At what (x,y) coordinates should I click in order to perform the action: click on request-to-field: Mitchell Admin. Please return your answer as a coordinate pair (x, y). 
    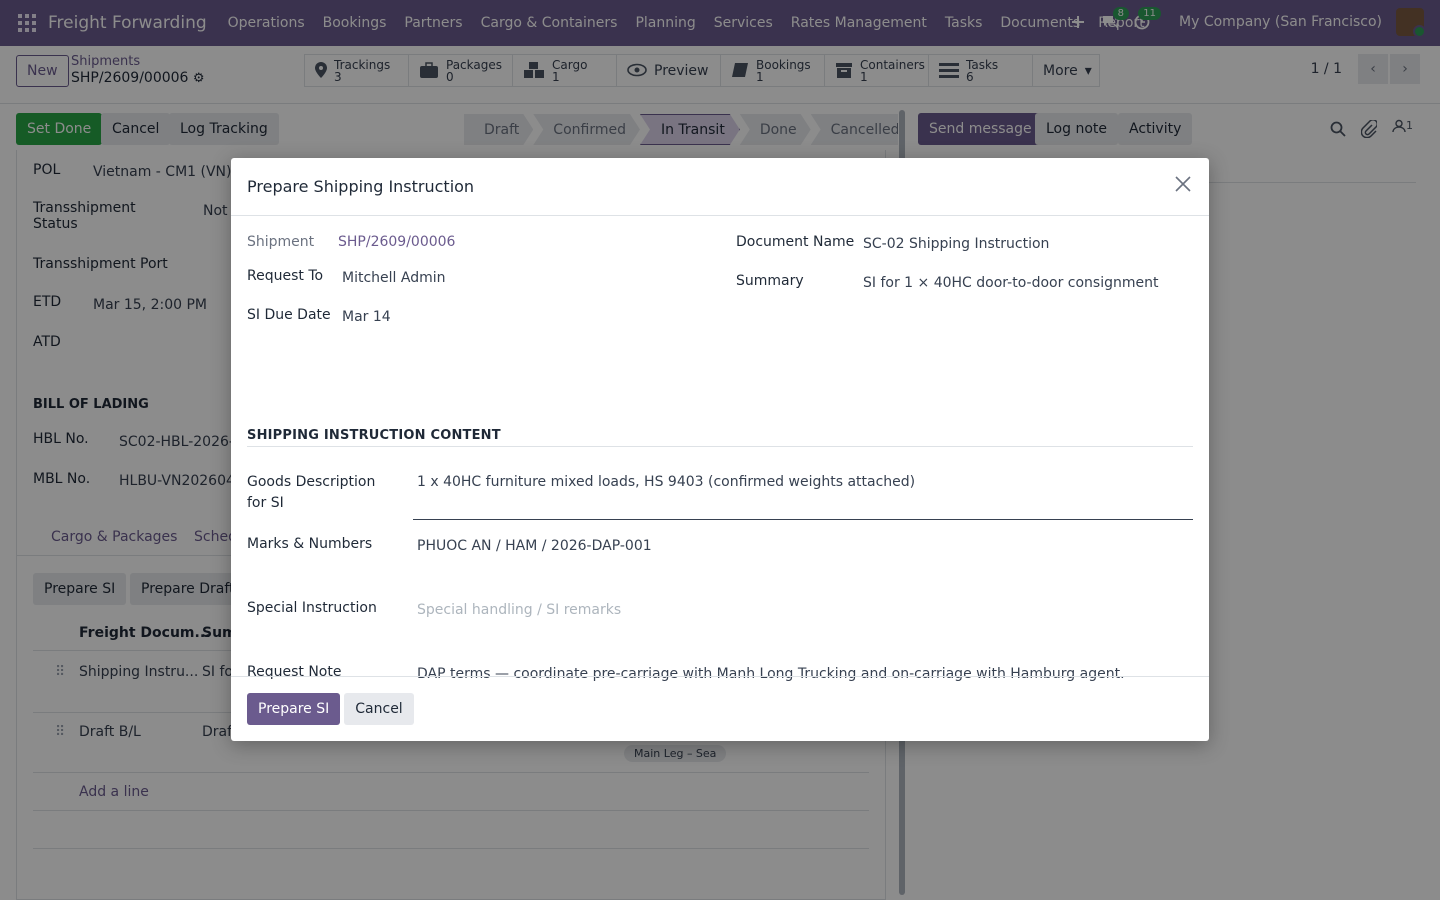
    Looking at the image, I should click on (394, 278).